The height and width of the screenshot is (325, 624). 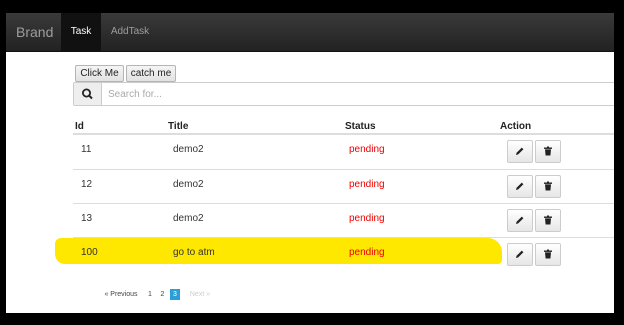 I want to click on column-header-status: Status, so click(x=360, y=126).